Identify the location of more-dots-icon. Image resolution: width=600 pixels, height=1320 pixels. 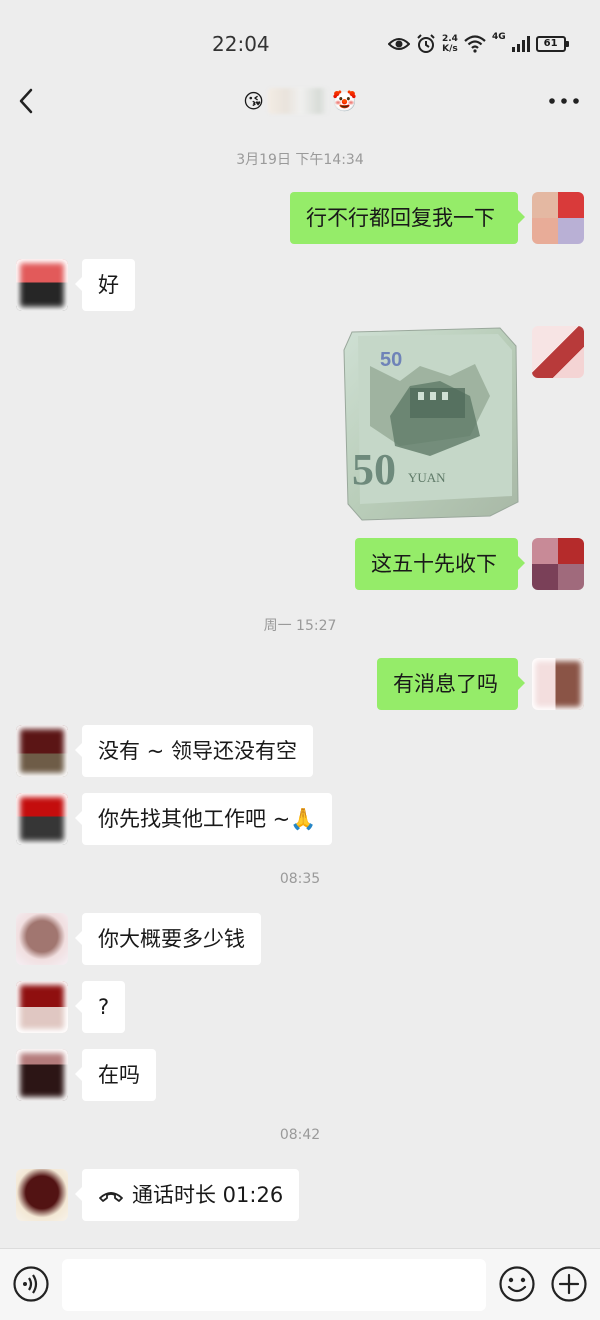
(564, 101).